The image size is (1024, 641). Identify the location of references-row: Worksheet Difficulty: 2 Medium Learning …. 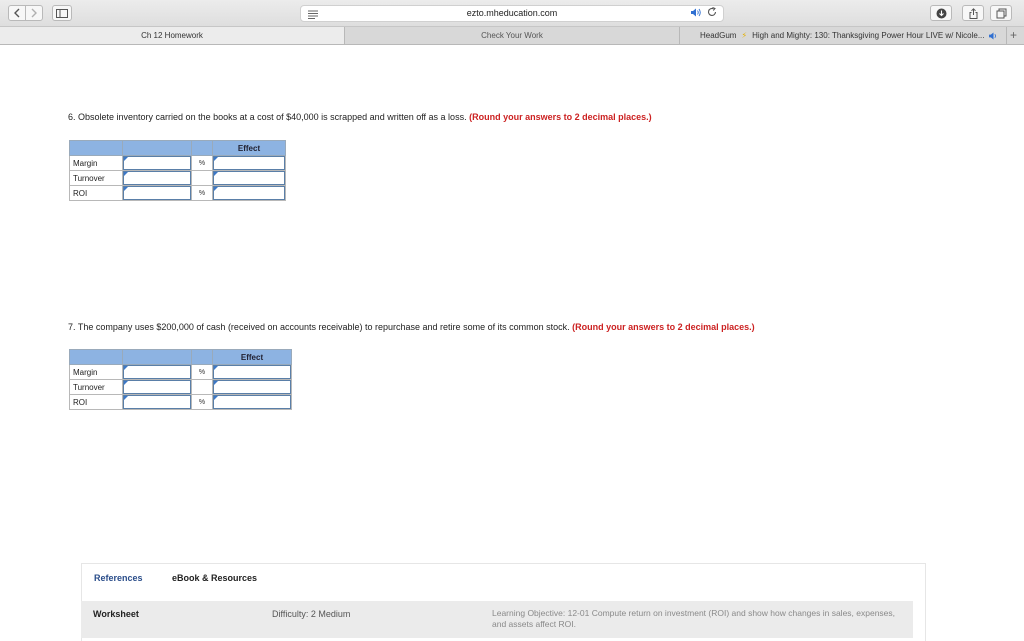
(497, 619).